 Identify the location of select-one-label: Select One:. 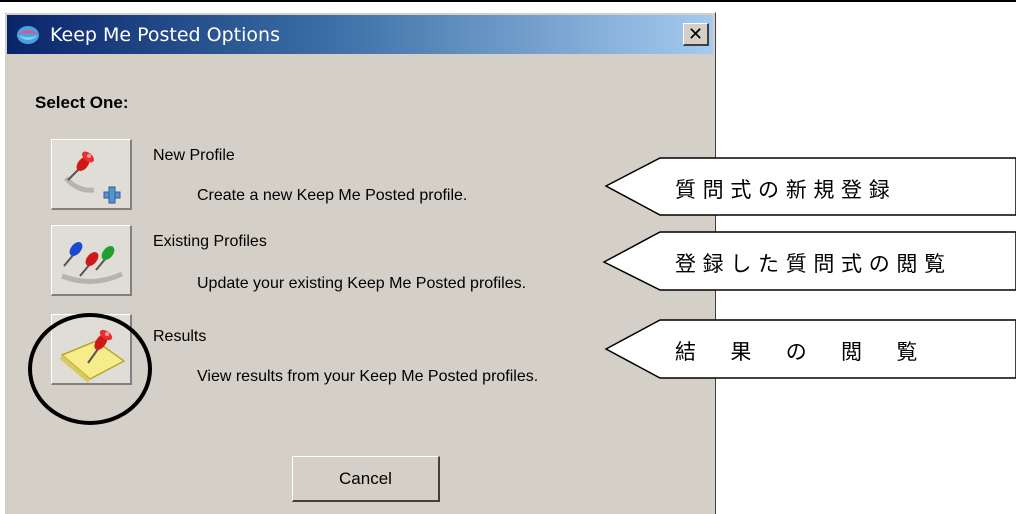
(82, 102).